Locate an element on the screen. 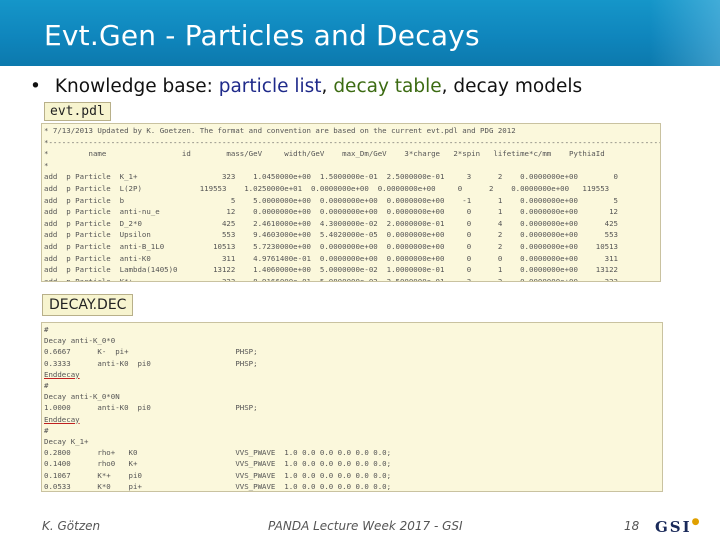 This screenshot has height=540, width=720. bullet-prefix: Knowledge base: is located at coordinates (136, 86).